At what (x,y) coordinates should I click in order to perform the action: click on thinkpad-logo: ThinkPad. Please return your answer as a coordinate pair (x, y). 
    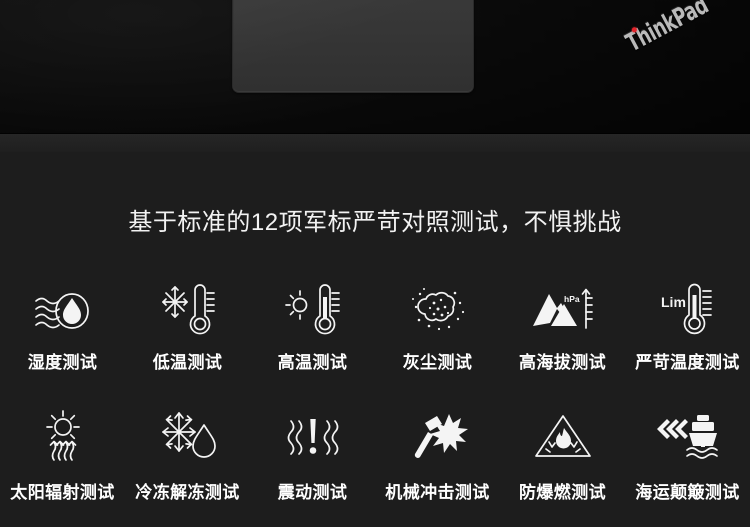
    Looking at the image, I should click on (677, 28).